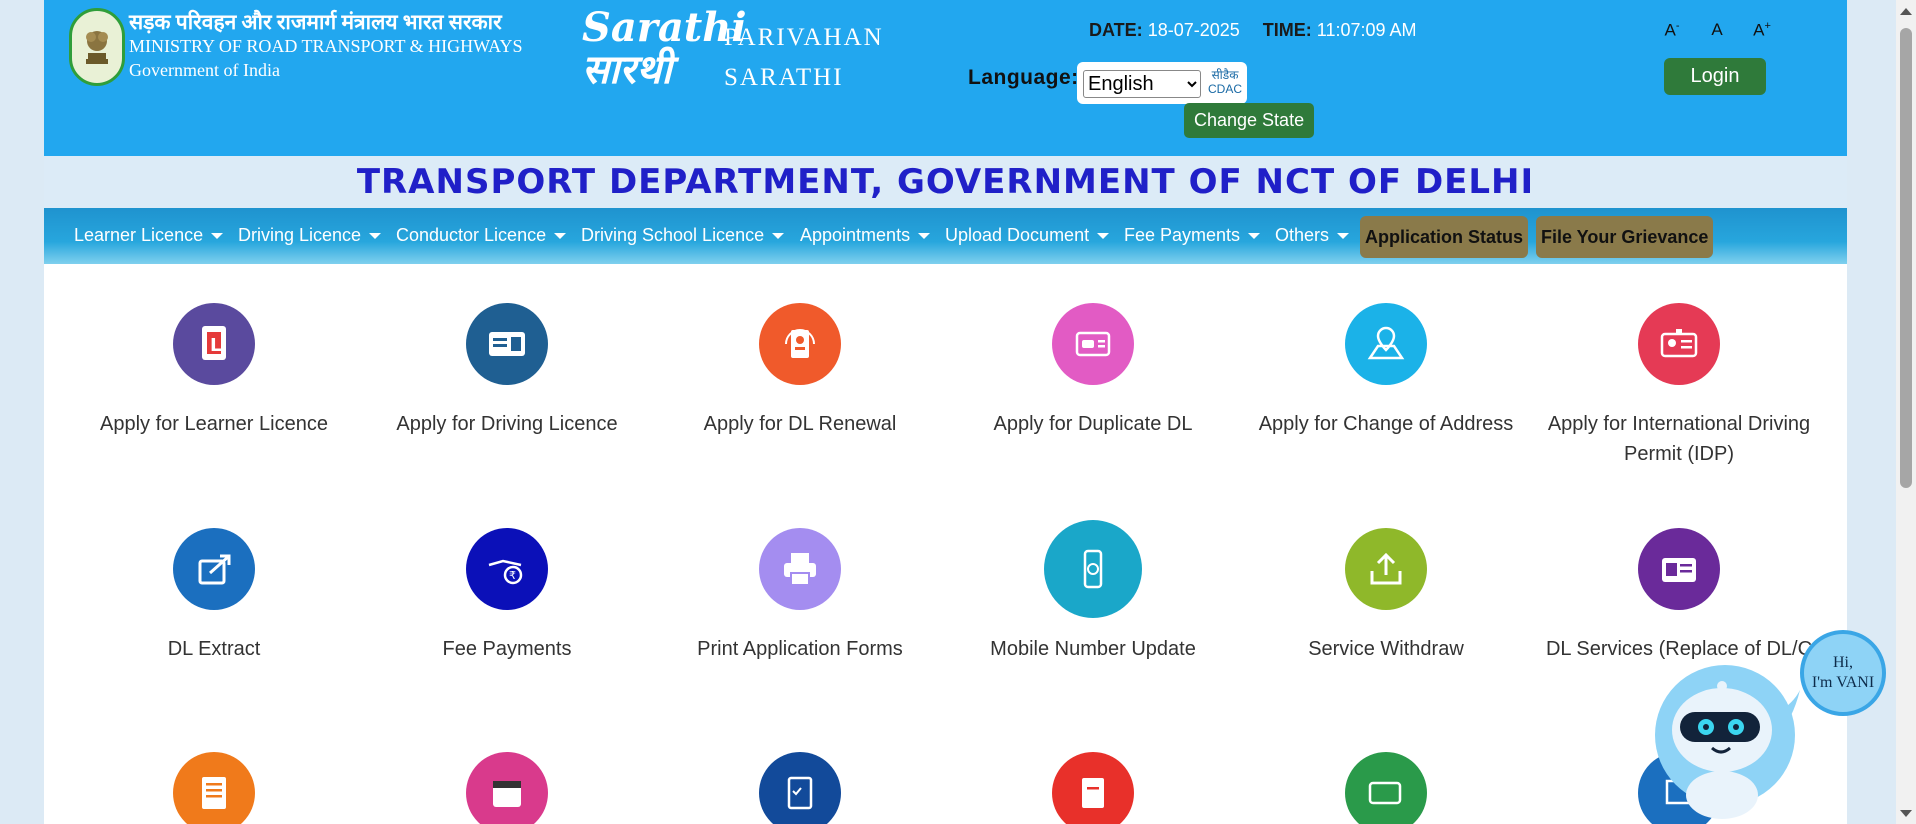 The width and height of the screenshot is (1916, 824). I want to click on application-status-button: Application Status, so click(1444, 237).